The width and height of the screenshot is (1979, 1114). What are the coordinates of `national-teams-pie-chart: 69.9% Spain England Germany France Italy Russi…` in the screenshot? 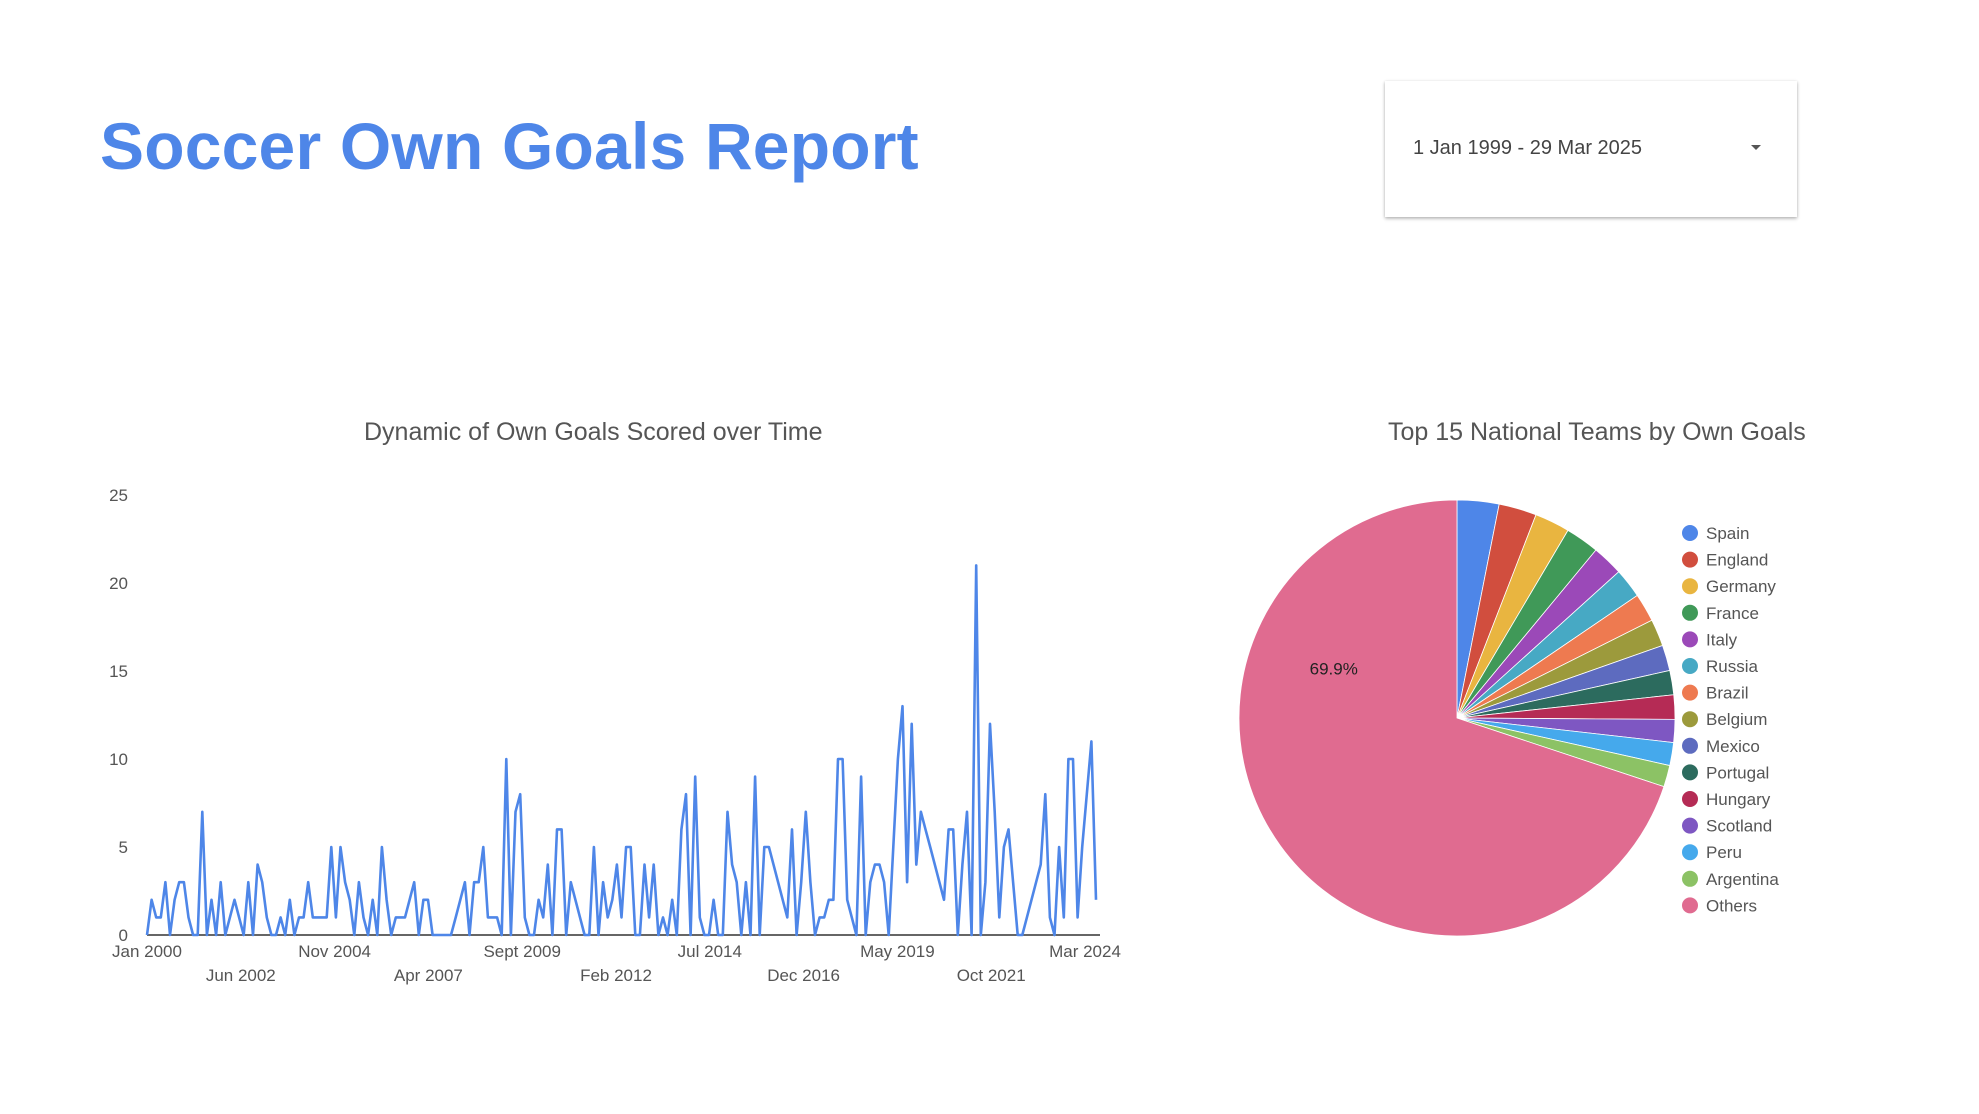 It's located at (1508, 718).